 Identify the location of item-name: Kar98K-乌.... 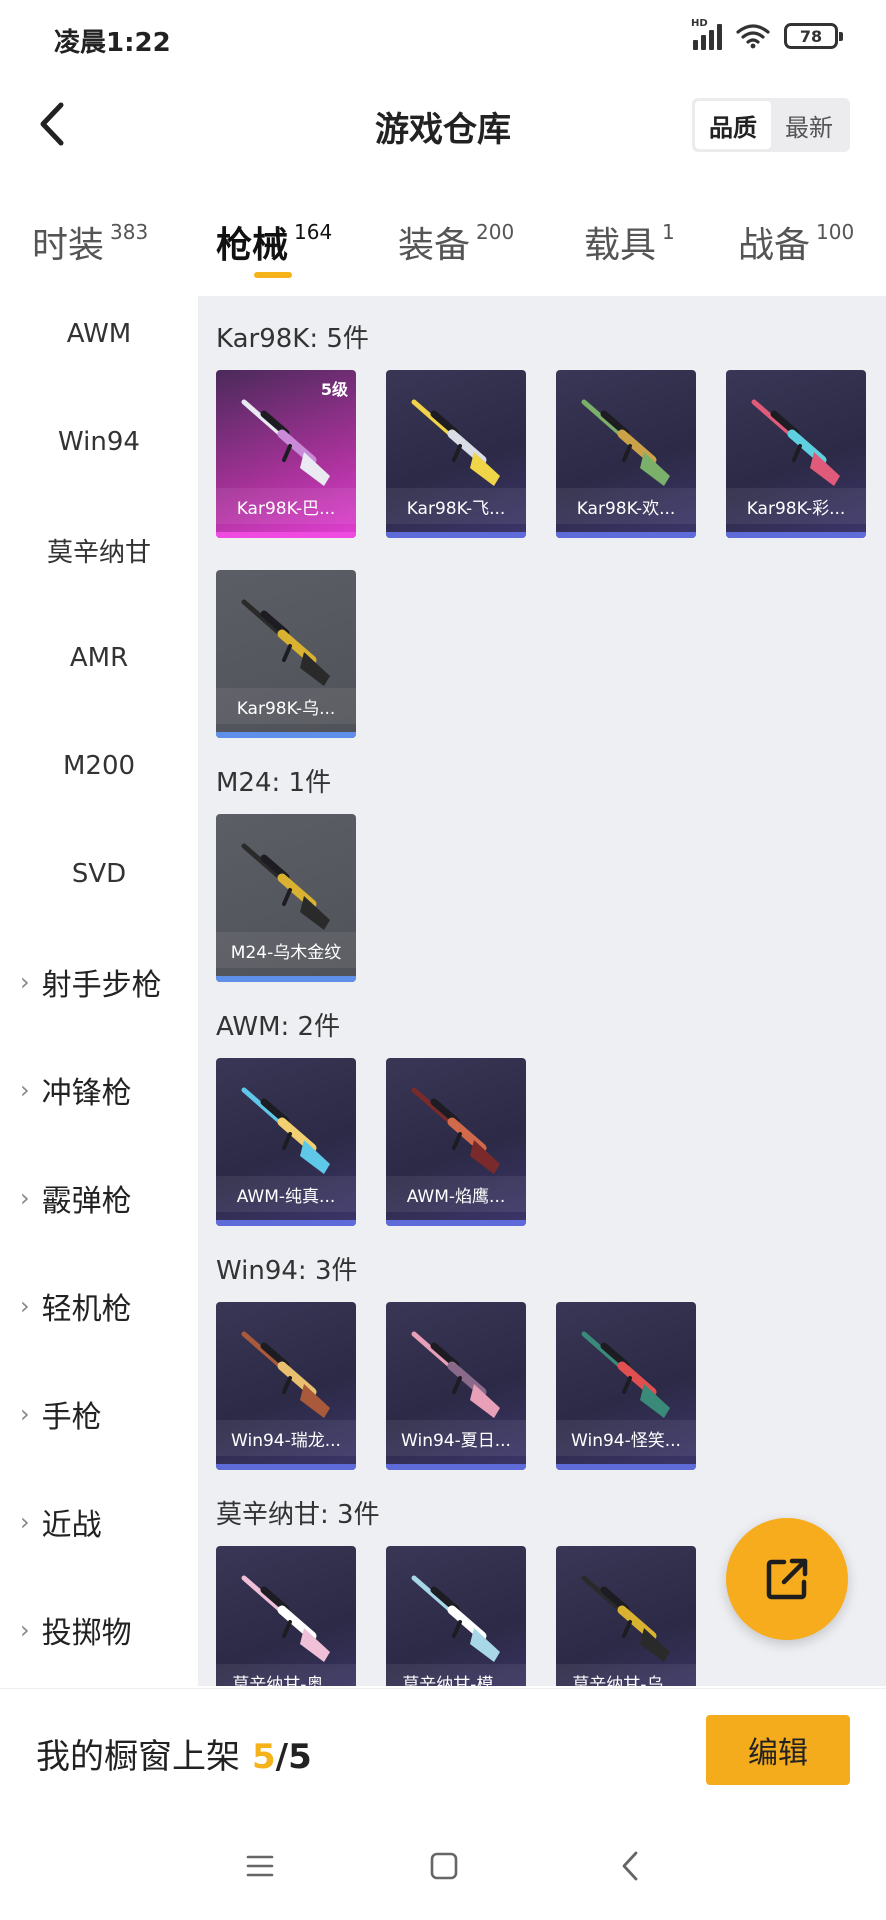
(286, 706).